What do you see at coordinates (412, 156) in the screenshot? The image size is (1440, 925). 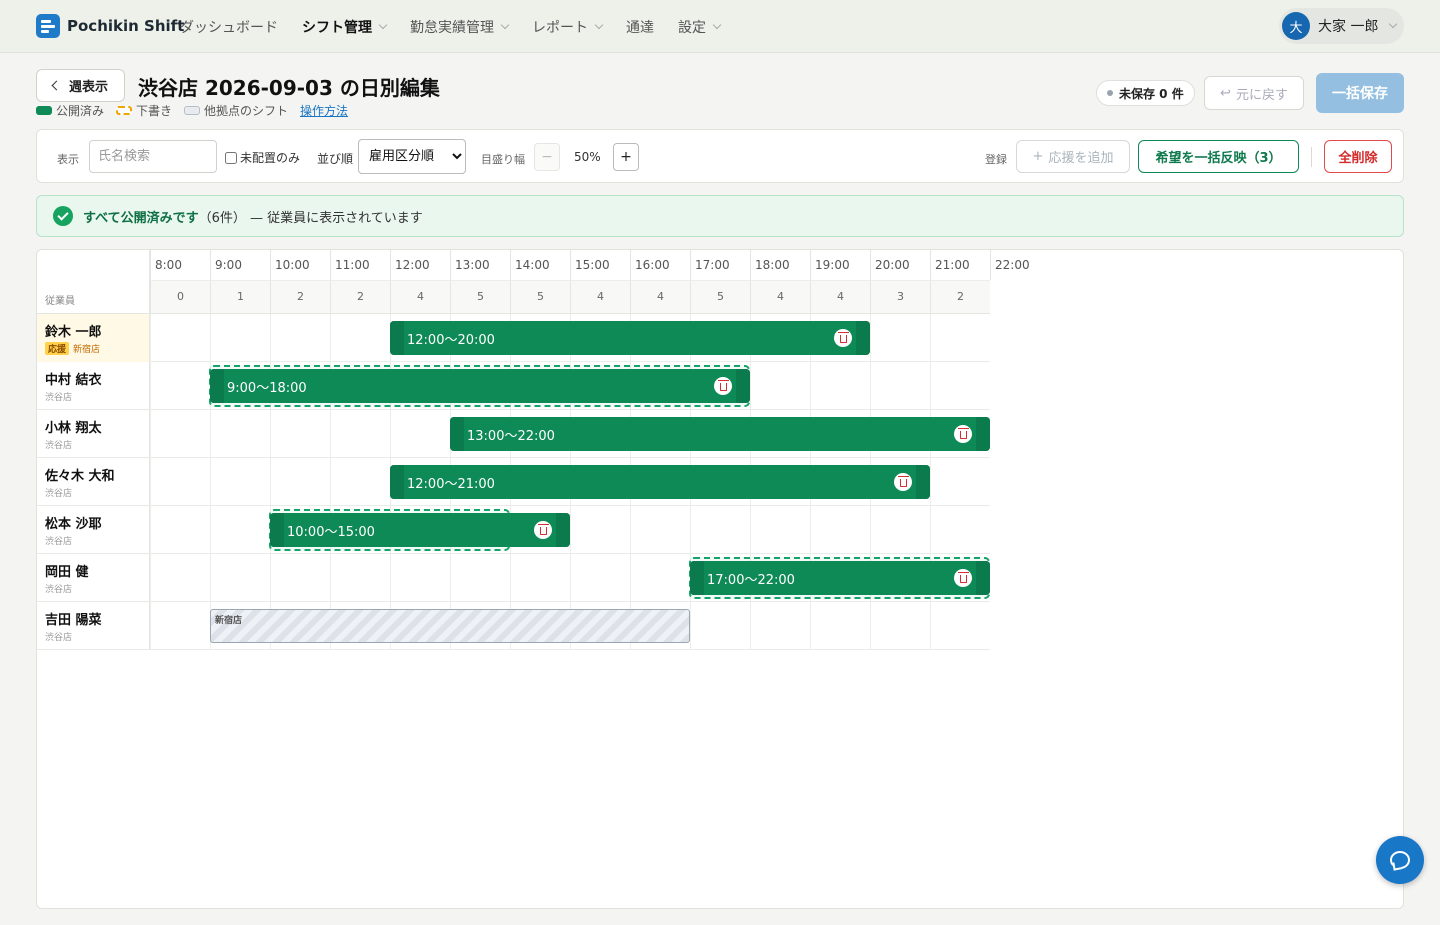 I see `sort-select: 雇用区分順` at bounding box center [412, 156].